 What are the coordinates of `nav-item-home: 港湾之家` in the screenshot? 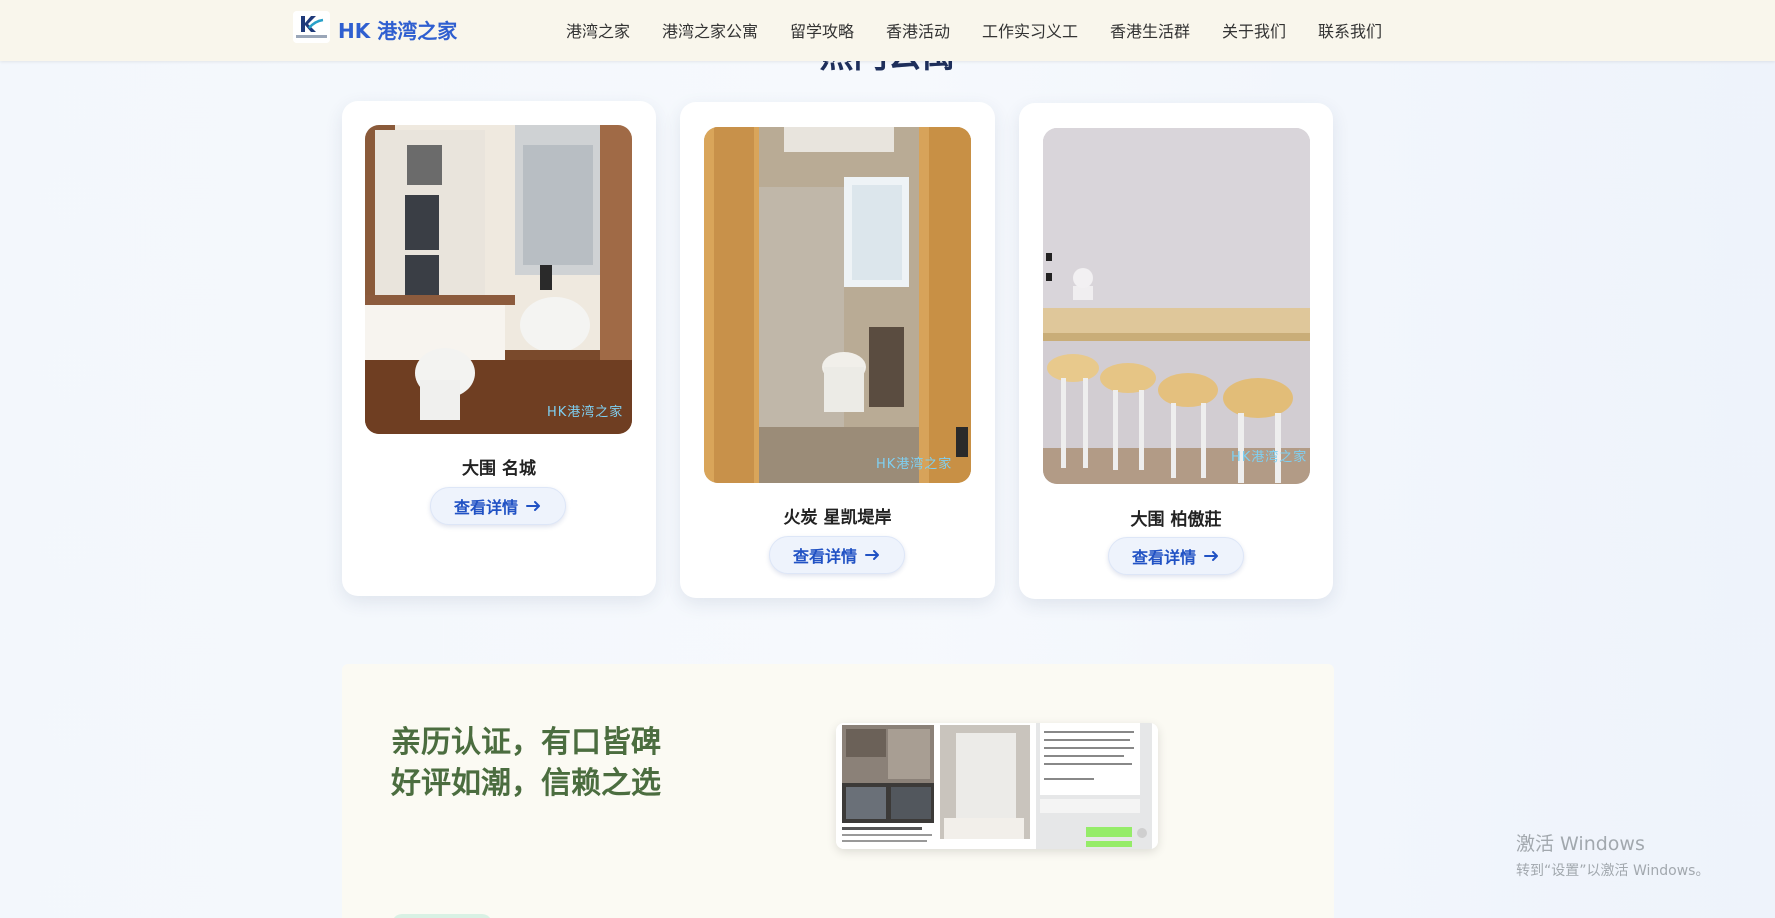 It's located at (598, 30).